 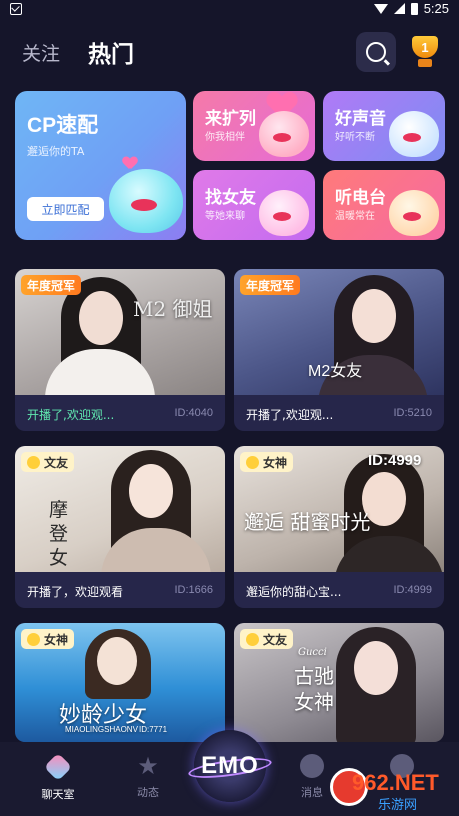 I want to click on top-header: 关注 热门 1, so click(x=229, y=52).